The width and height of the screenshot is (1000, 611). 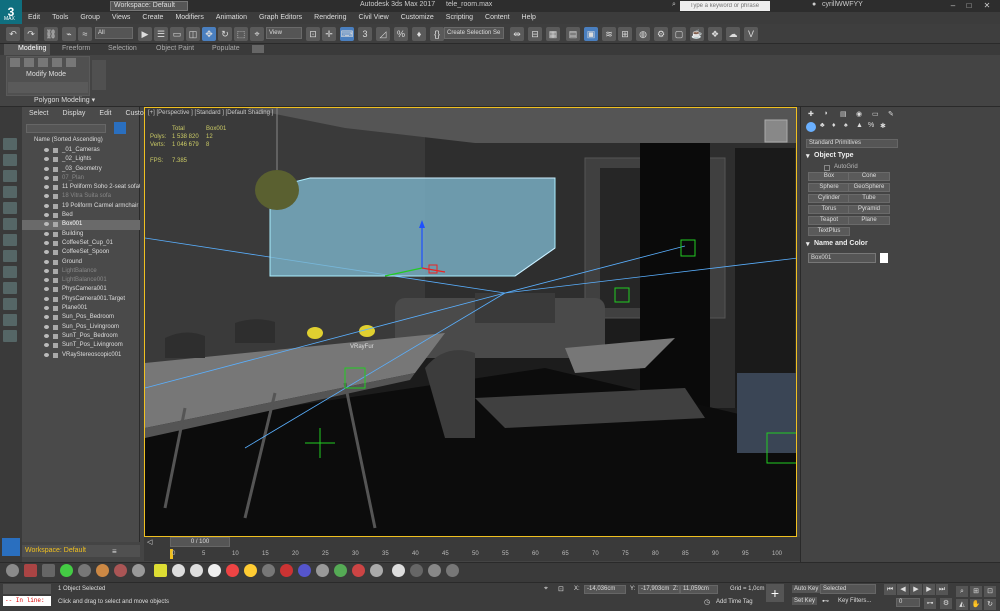 What do you see at coordinates (10, 144) in the screenshot?
I see `layer-icon` at bounding box center [10, 144].